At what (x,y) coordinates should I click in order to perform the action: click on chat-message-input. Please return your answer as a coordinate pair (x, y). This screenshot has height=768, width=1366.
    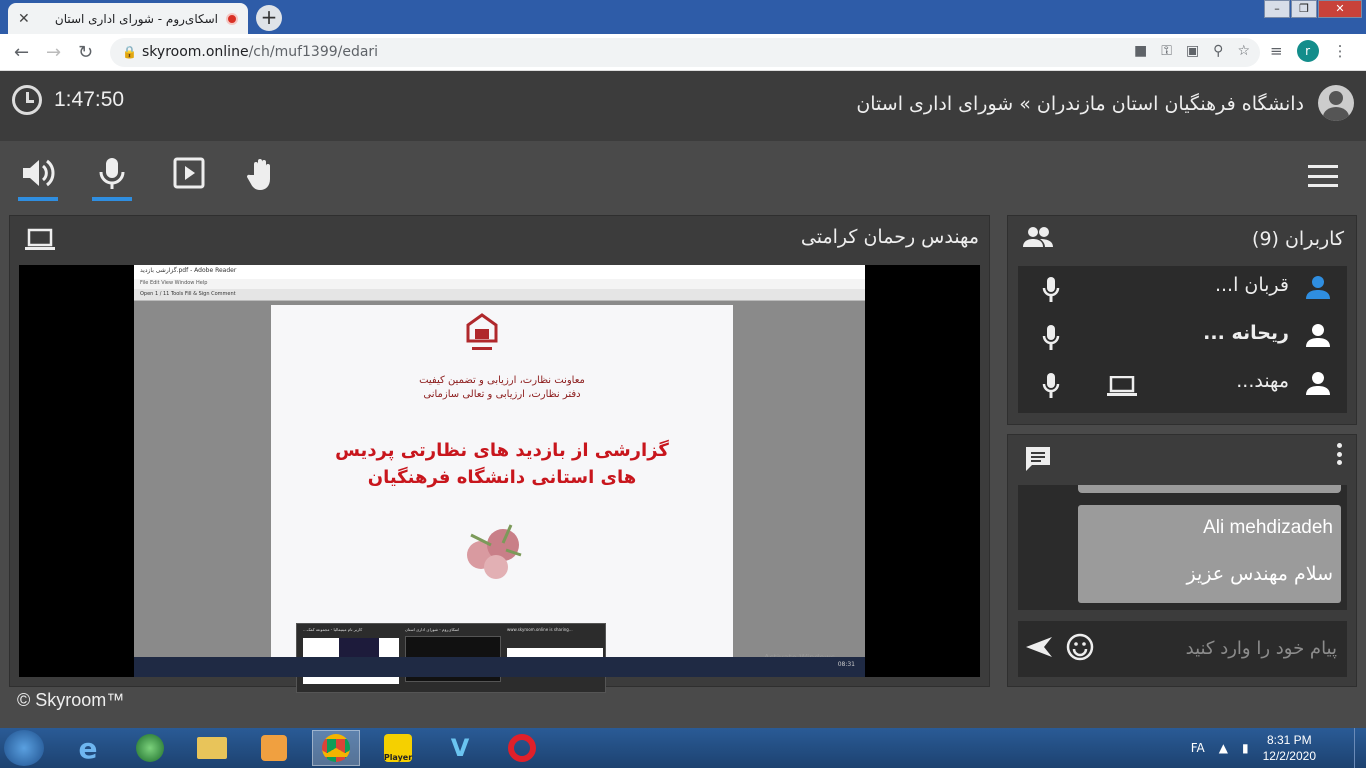
    Looking at the image, I should click on (1227, 648).